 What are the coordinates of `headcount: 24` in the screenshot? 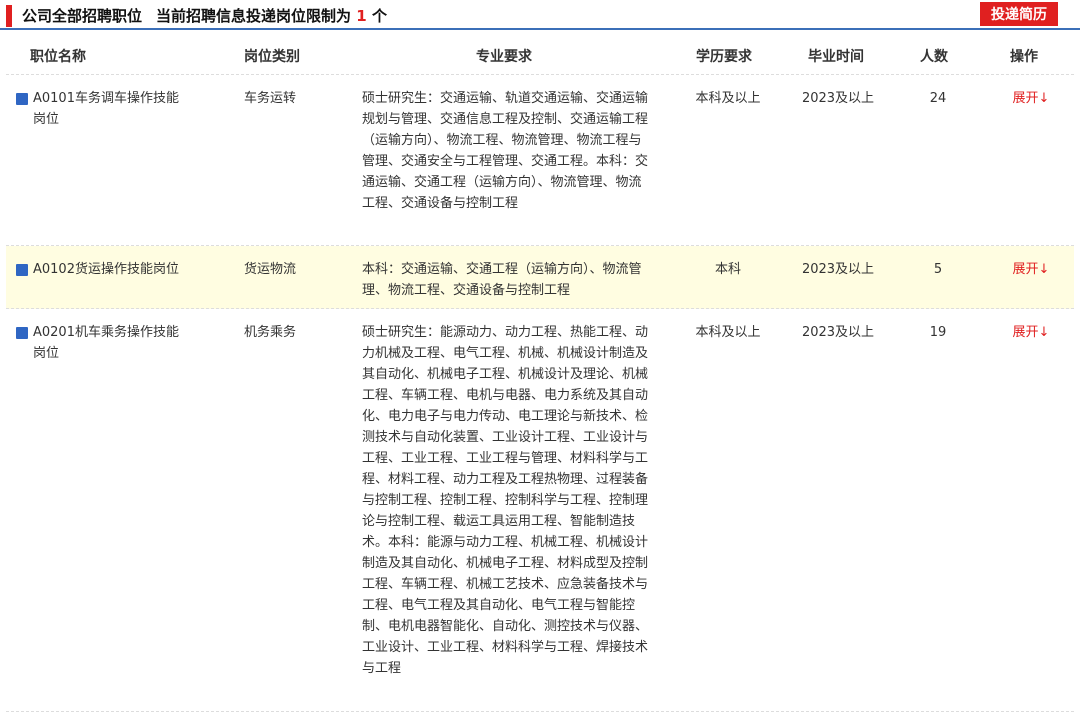 It's located at (938, 98).